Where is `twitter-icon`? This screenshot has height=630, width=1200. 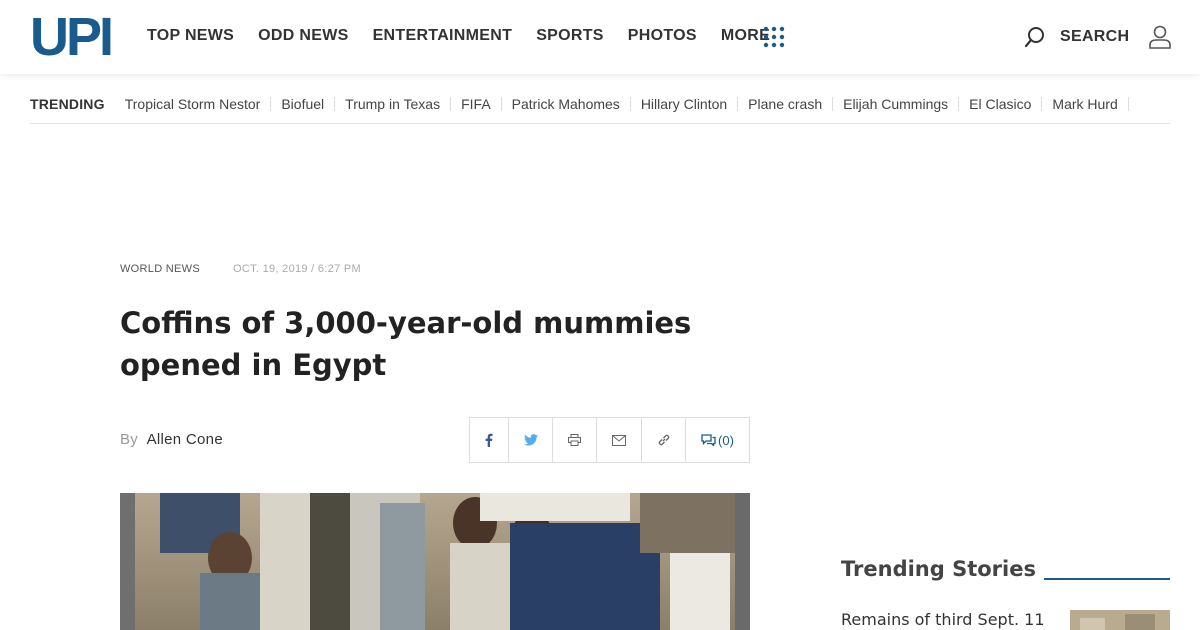
twitter-icon is located at coordinates (530, 440).